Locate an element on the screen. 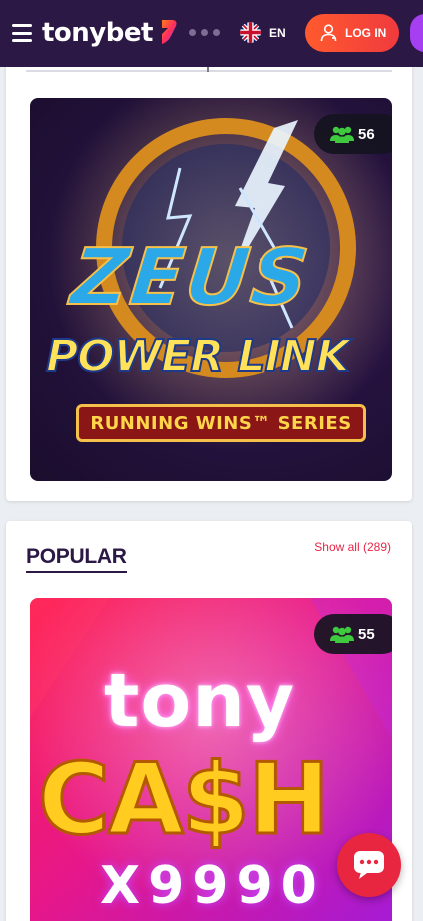 The width and height of the screenshot is (423, 921). login-button: LOG IN is located at coordinates (352, 33).